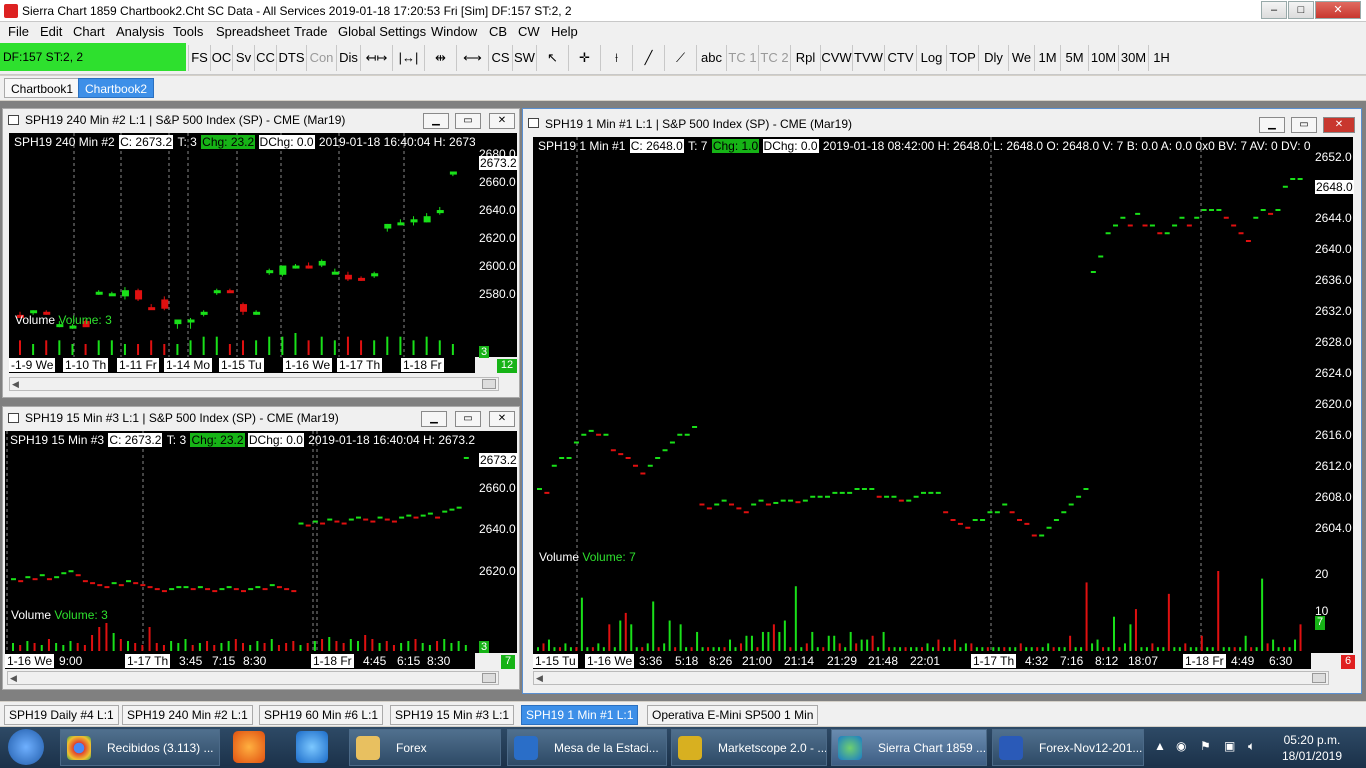  I want to click on toolbar-button-17: ⟋, so click(680, 58).